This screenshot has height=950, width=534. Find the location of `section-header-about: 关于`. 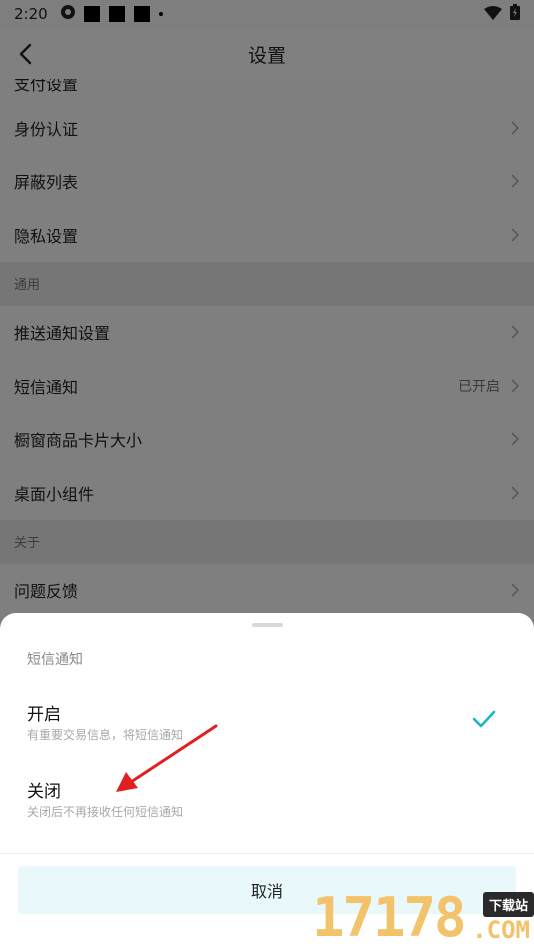

section-header-about: 关于 is located at coordinates (267, 541).